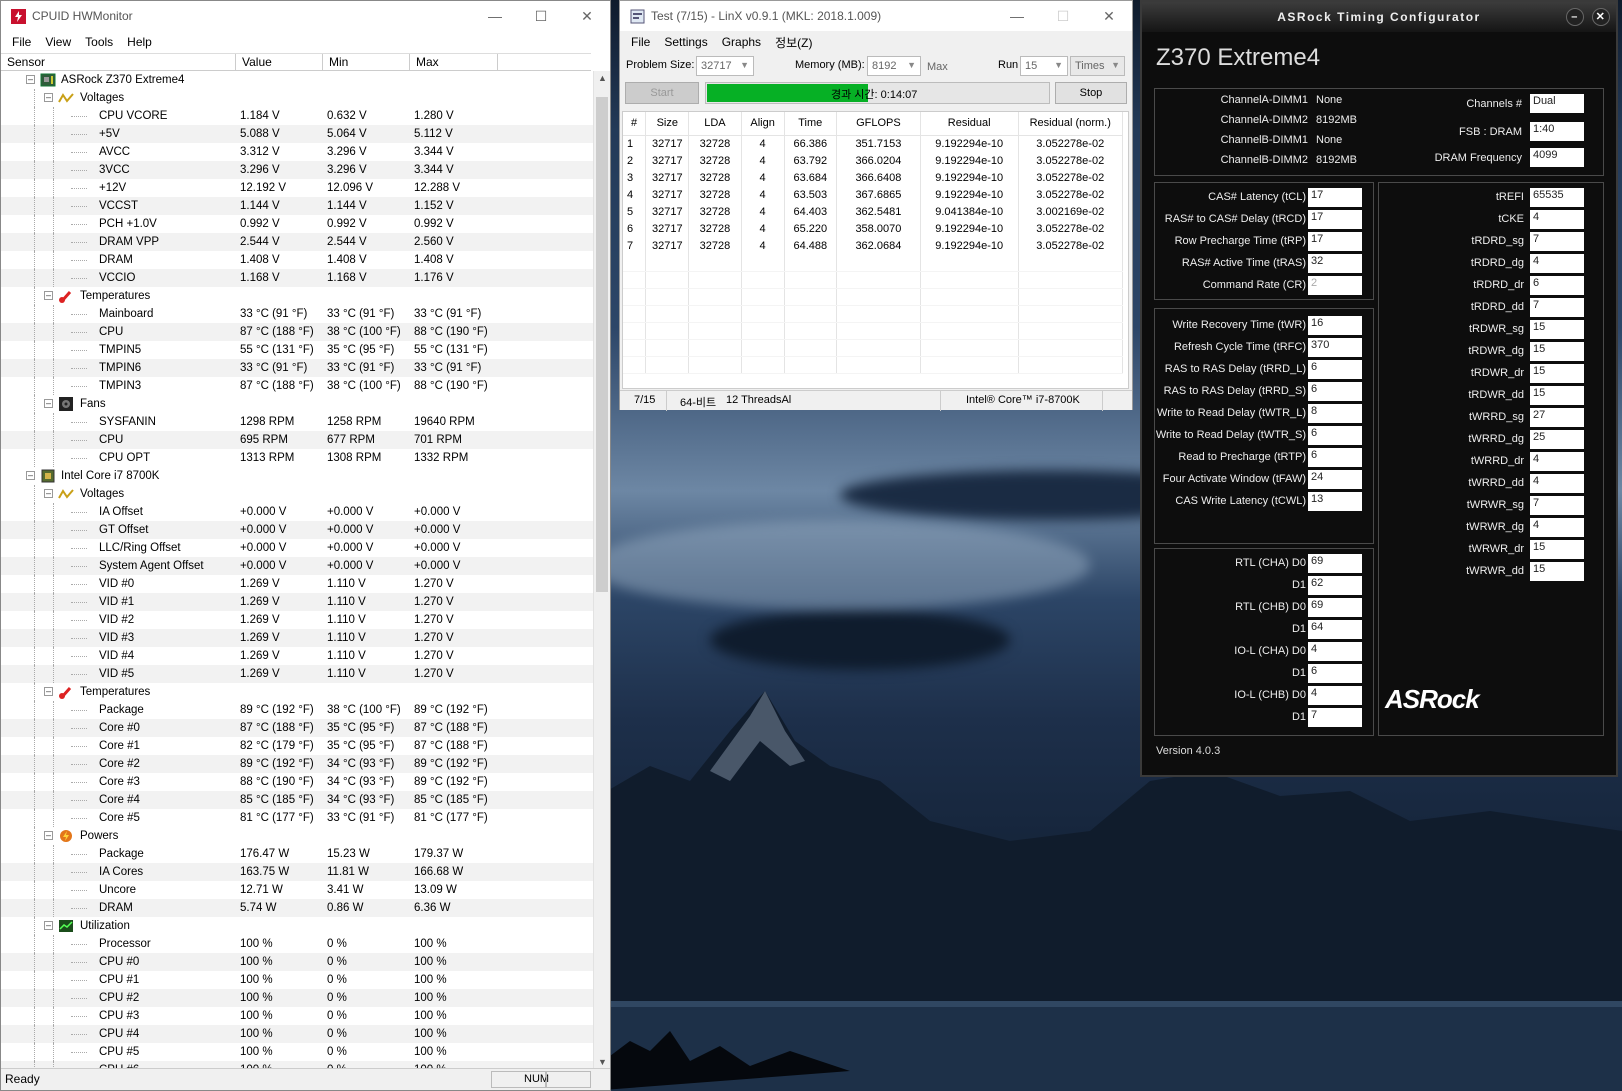 The height and width of the screenshot is (1091, 1622). Describe the element at coordinates (1017, 16) in the screenshot. I see `linx-minimize-button: —` at that location.